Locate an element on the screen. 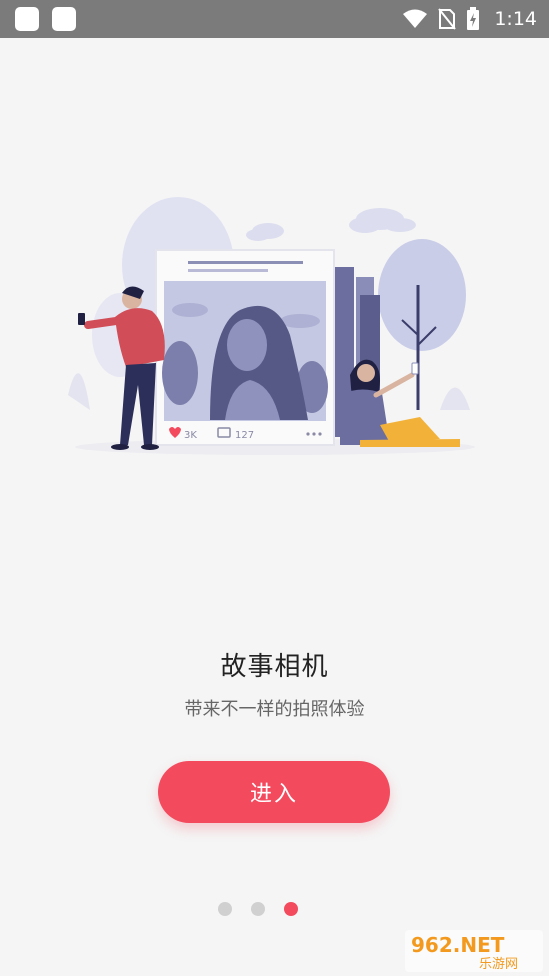  watermark-logo: 962.NET 乐游网 is located at coordinates (474, 951).